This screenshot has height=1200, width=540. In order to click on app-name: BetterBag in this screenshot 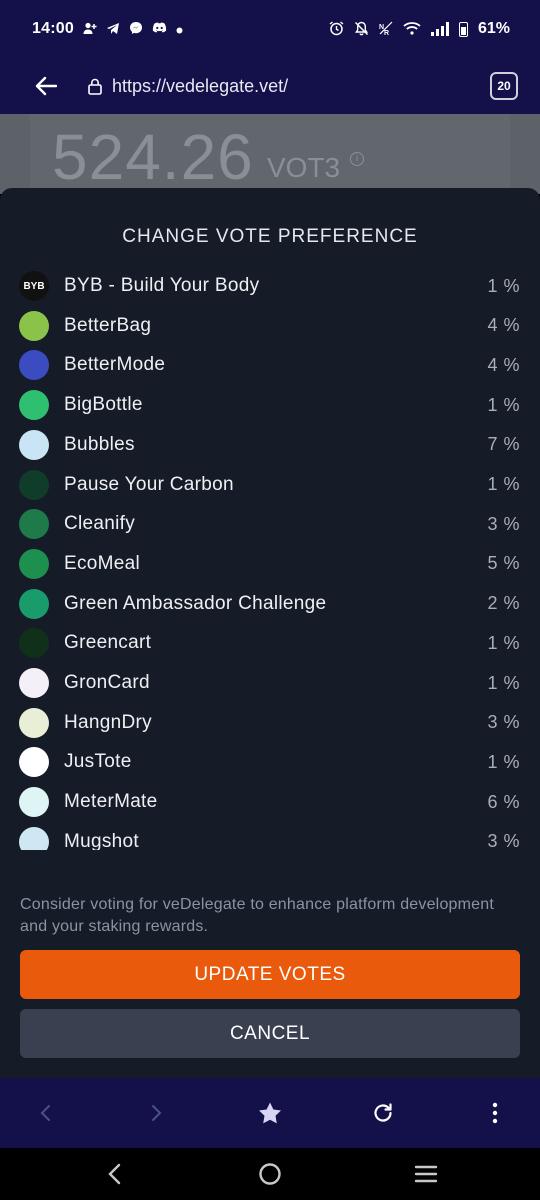, I will do `click(108, 325)`.